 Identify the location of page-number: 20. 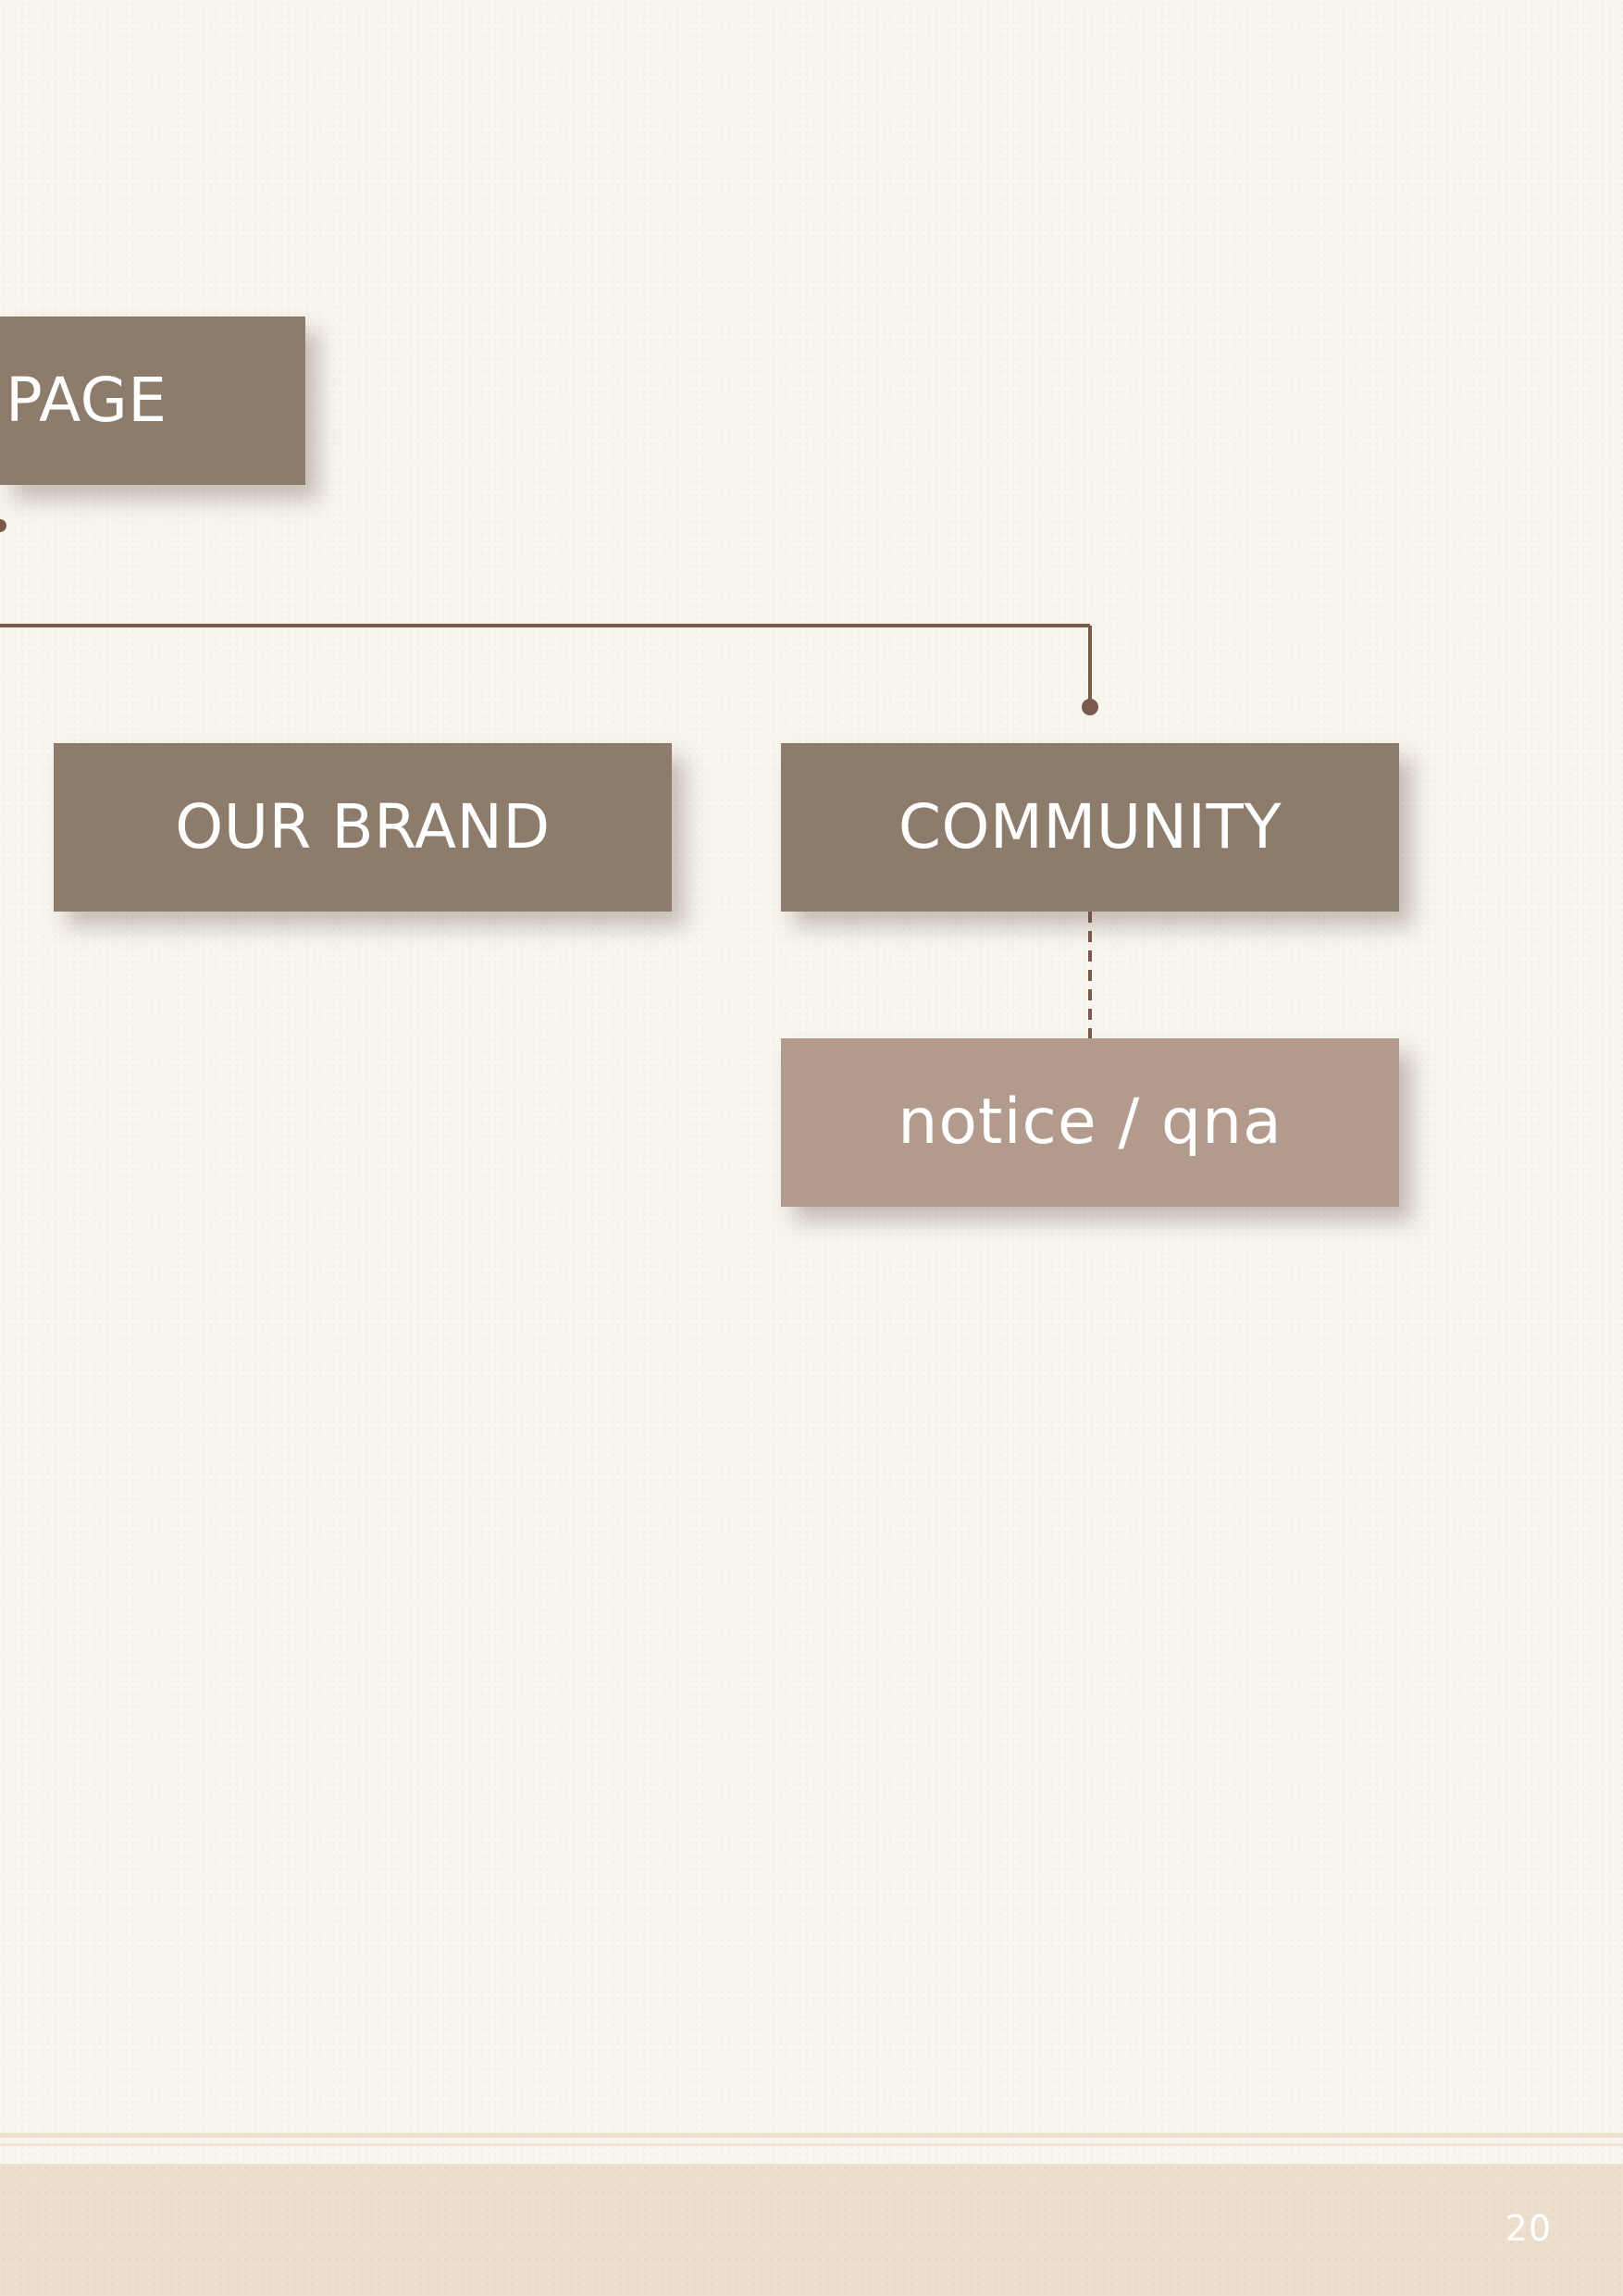
(1528, 2229).